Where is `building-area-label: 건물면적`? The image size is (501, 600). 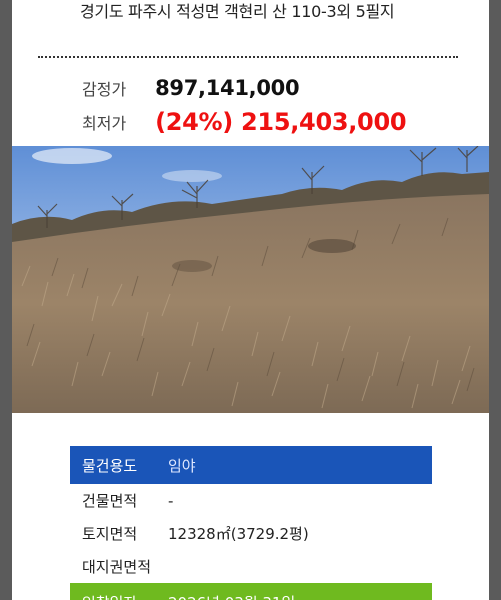 building-area-label: 건물면적 is located at coordinates (110, 501).